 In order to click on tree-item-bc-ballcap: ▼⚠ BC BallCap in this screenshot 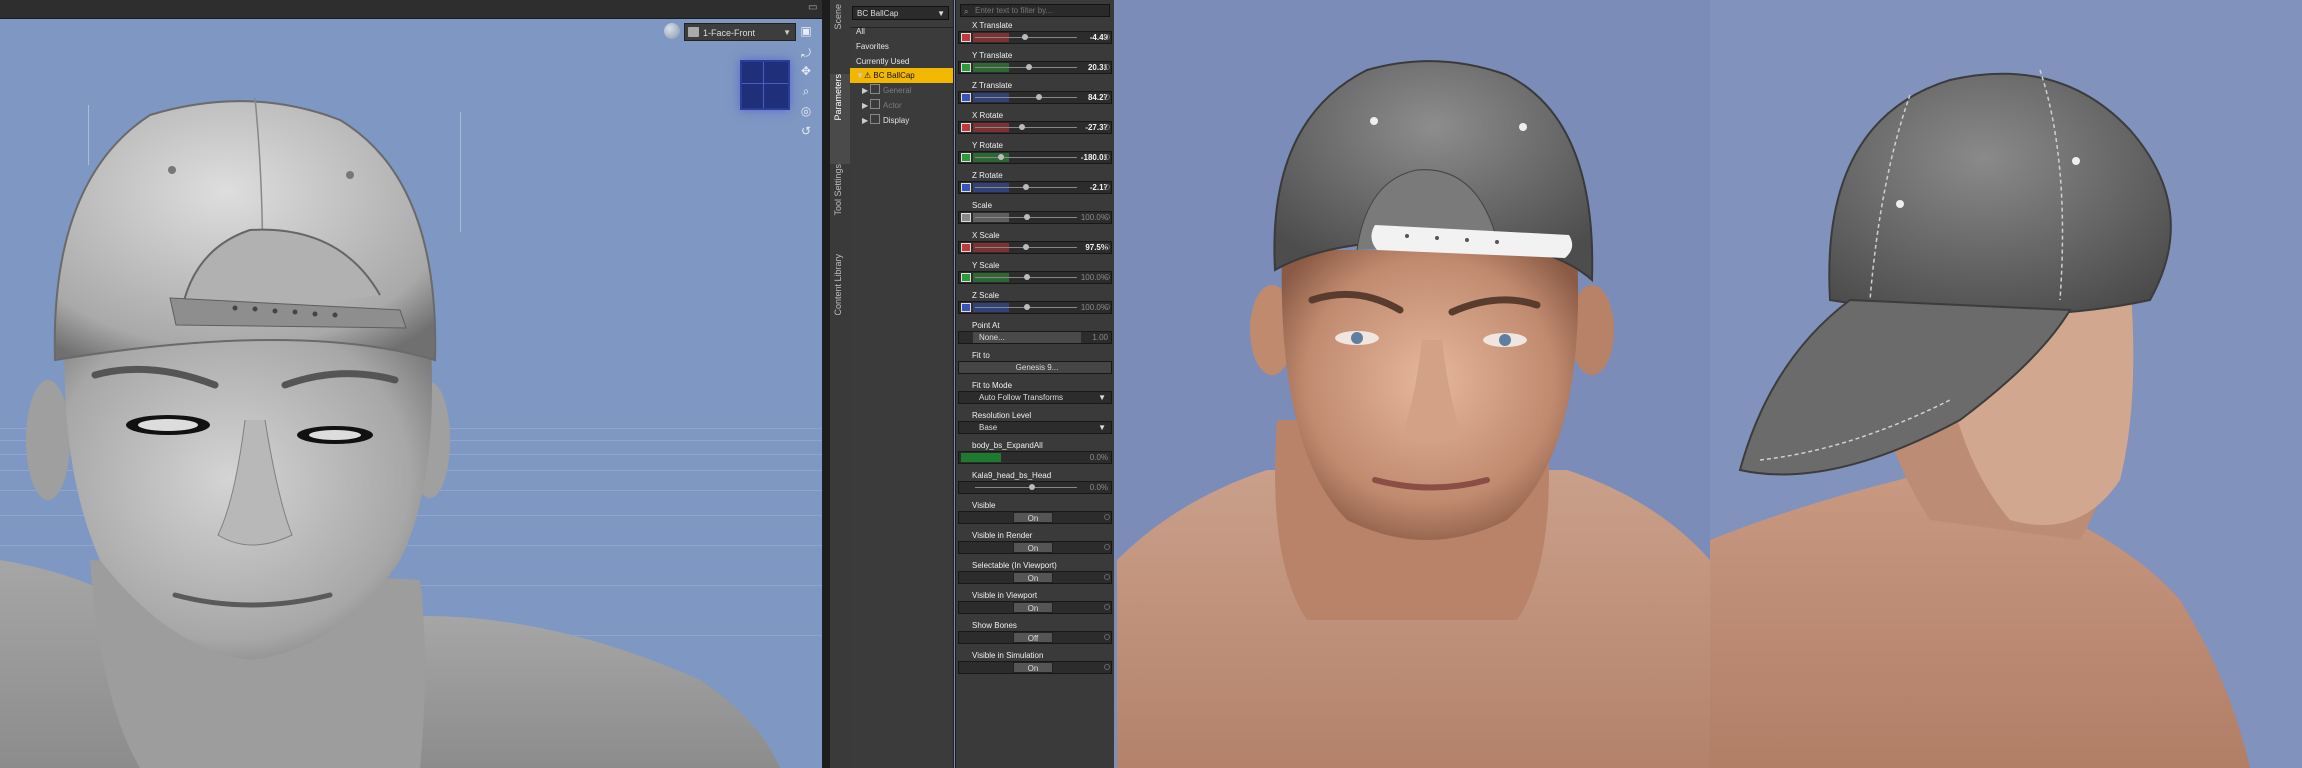, I will do `click(901, 75)`.